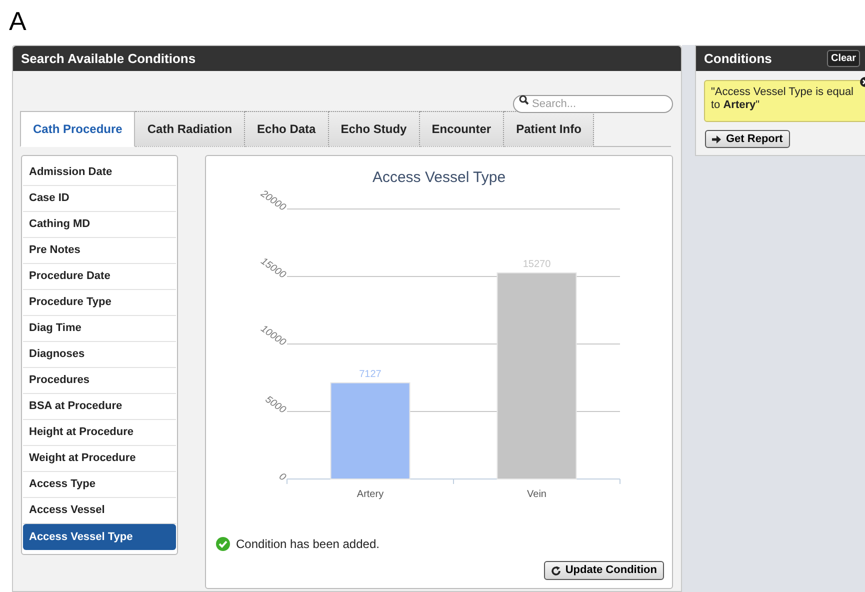 This screenshot has height=592, width=865. Describe the element at coordinates (99, 537) in the screenshot. I see `field-list-item: Access Vessel Type` at that location.